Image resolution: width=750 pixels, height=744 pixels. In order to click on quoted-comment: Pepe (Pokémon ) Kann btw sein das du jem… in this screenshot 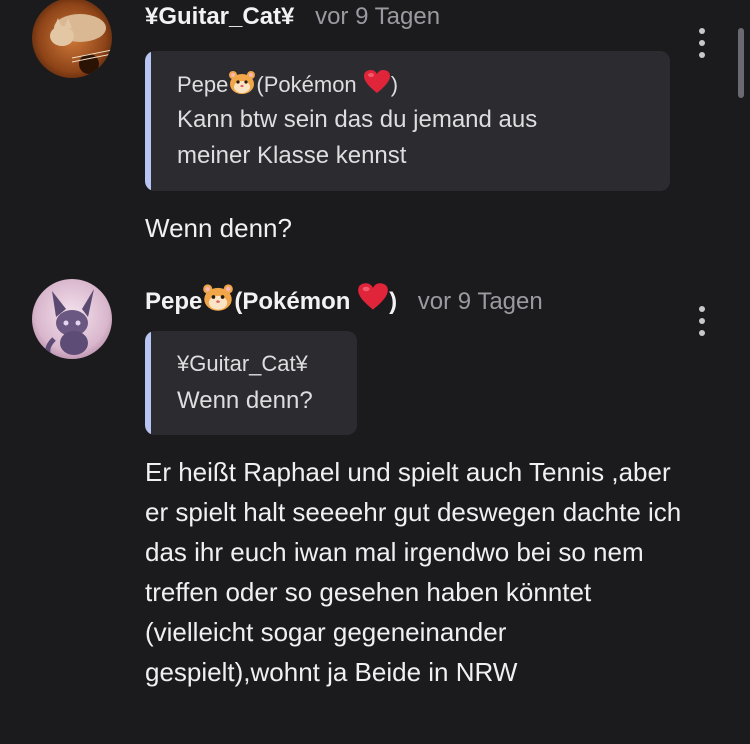, I will do `click(407, 121)`.